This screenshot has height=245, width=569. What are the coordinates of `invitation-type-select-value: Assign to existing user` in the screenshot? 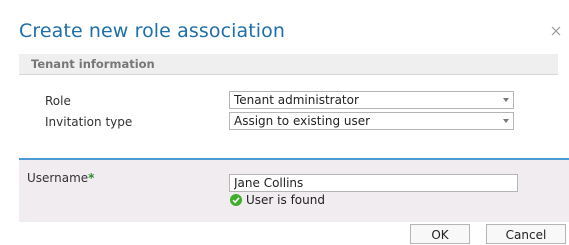 It's located at (302, 121).